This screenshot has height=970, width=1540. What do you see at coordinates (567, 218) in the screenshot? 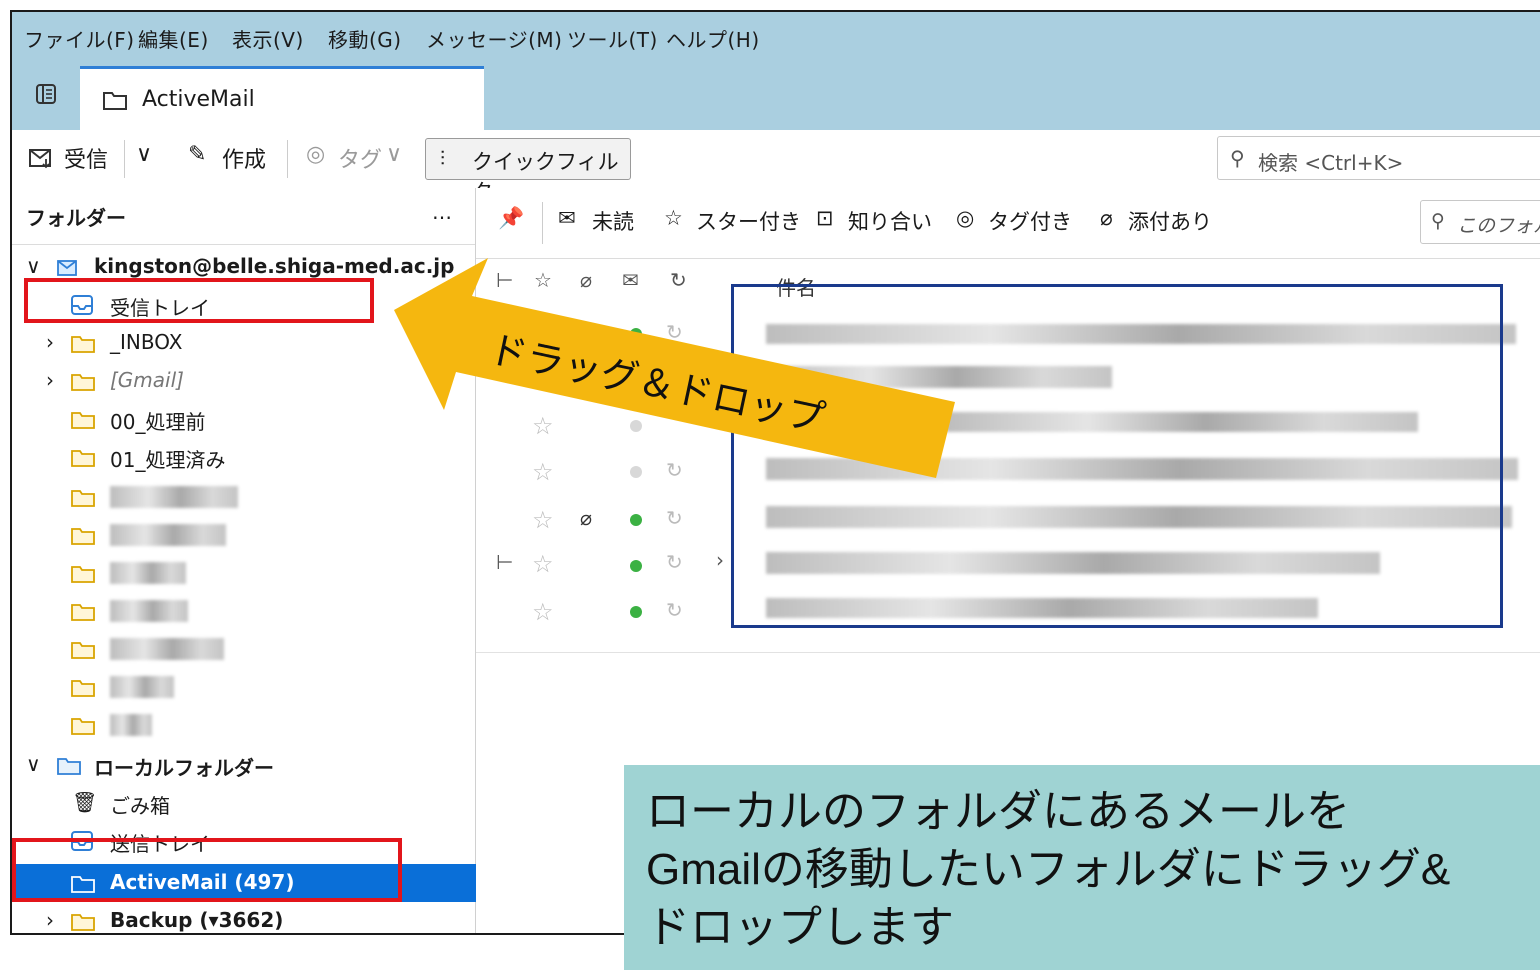
I see `unread-icon: ✉` at bounding box center [567, 218].